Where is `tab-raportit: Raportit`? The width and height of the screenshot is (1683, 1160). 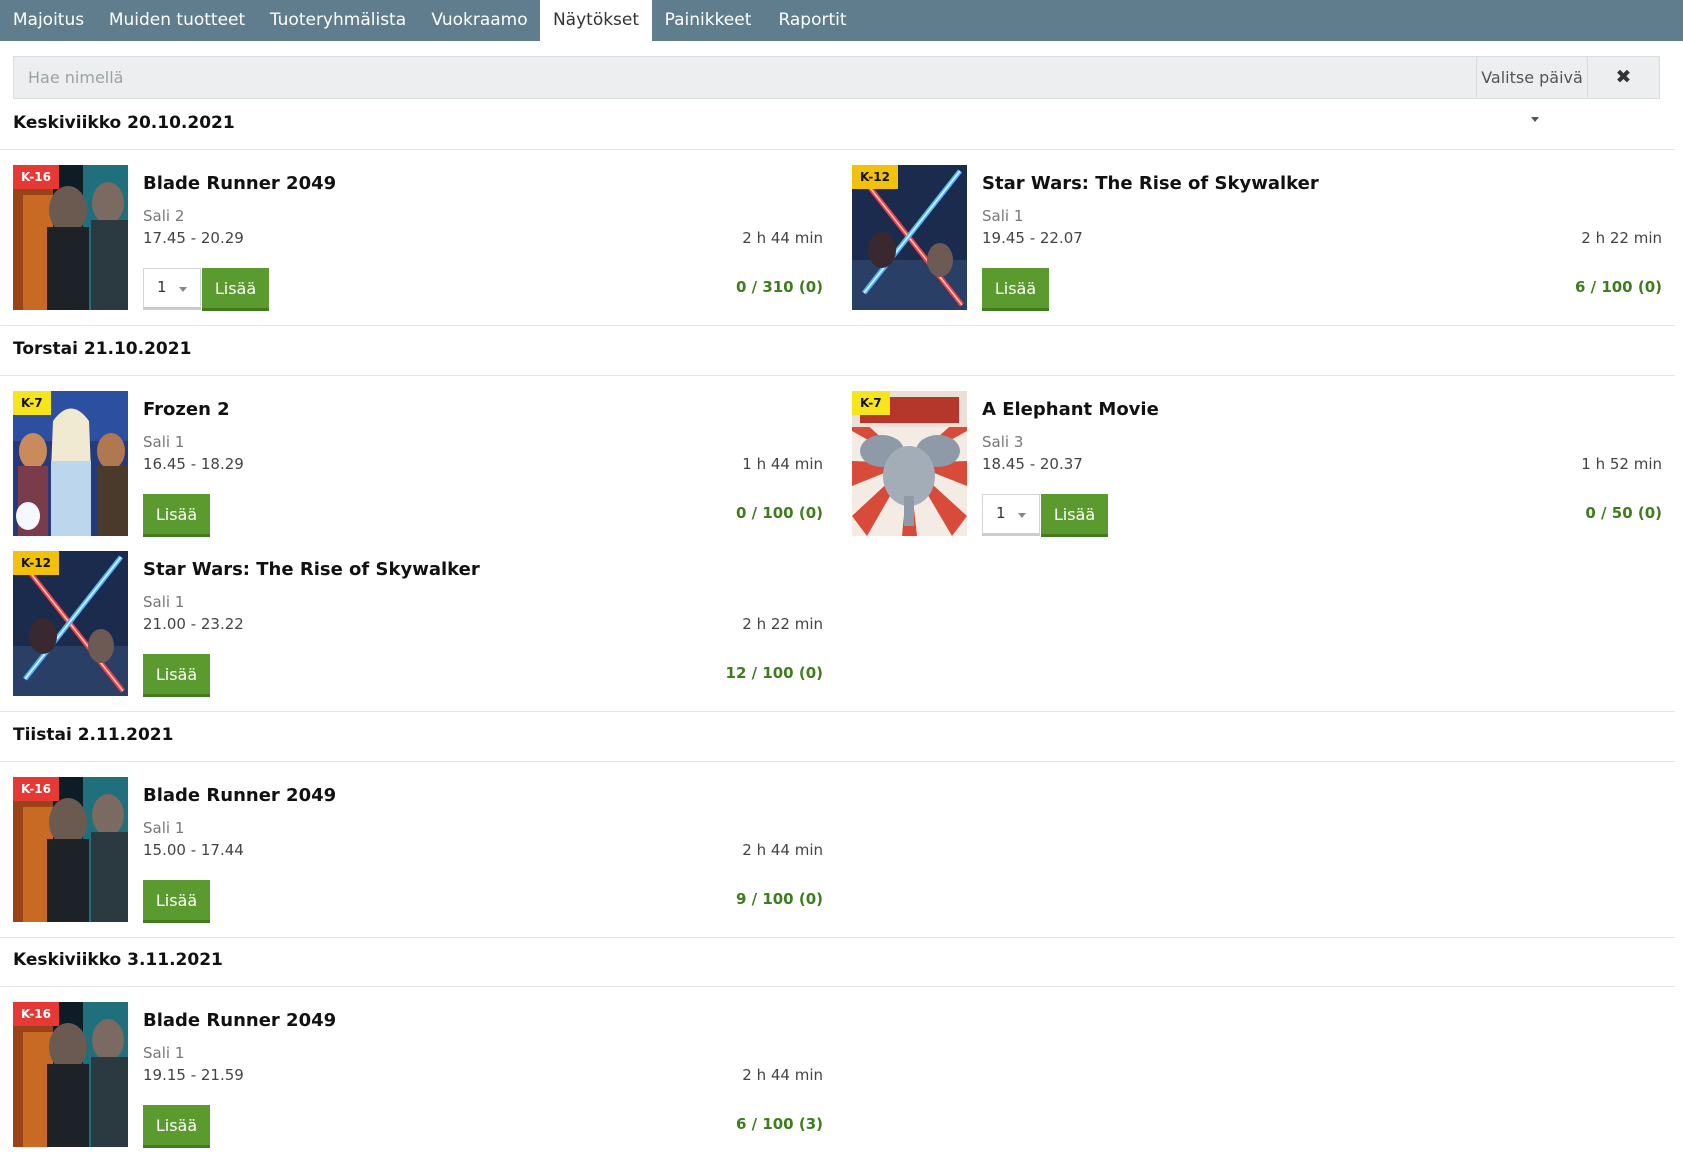 tab-raportit: Raportit is located at coordinates (812, 20).